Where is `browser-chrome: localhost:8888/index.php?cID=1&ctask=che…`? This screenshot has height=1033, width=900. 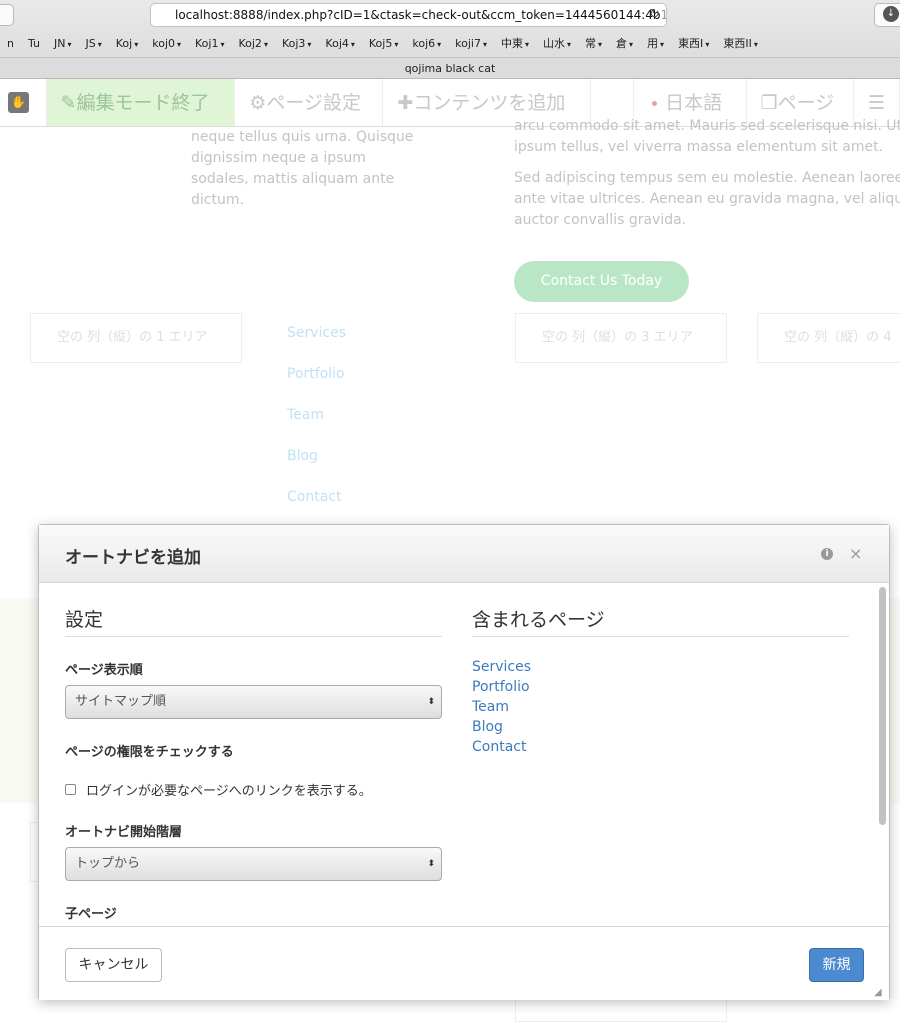 browser-chrome: localhost:8888/index.php?cID=1&ctask=che… is located at coordinates (450, 39).